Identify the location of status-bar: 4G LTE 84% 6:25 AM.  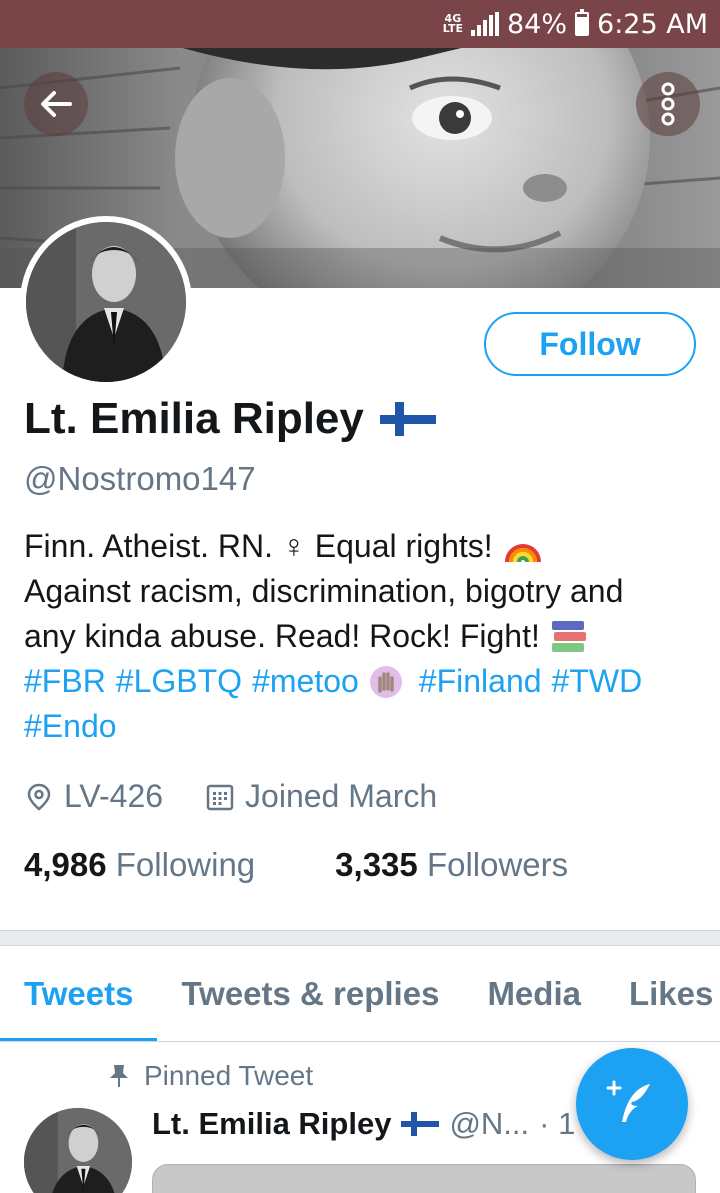
(360, 24).